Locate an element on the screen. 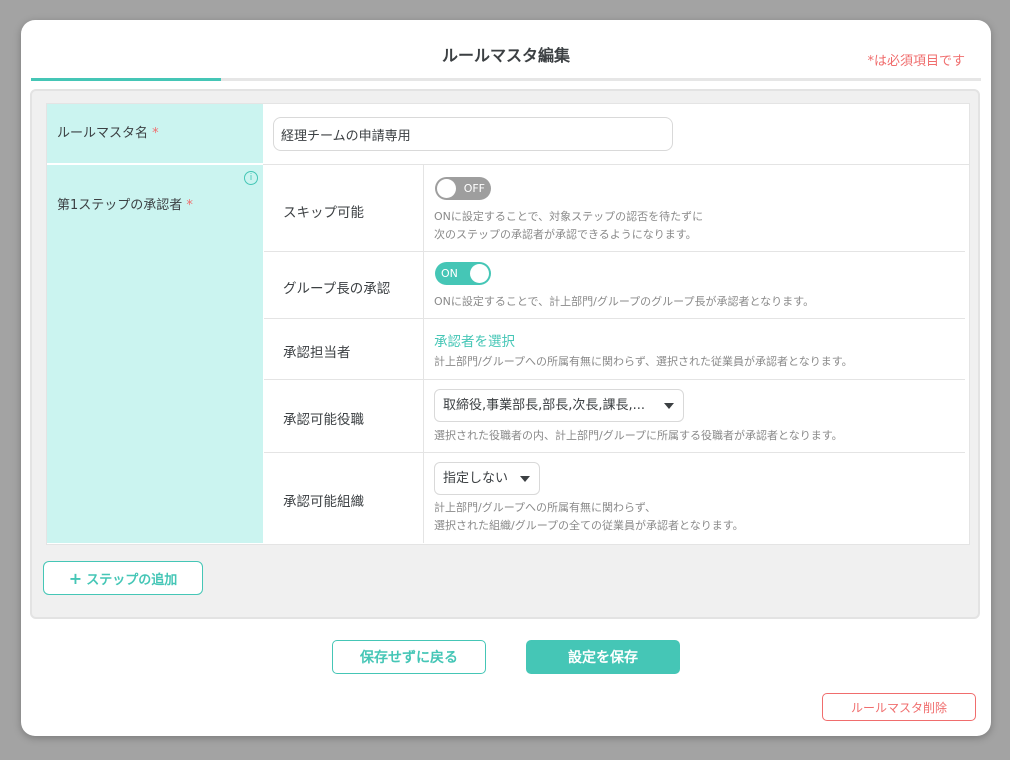  skip-toggle: OFF is located at coordinates (463, 188).